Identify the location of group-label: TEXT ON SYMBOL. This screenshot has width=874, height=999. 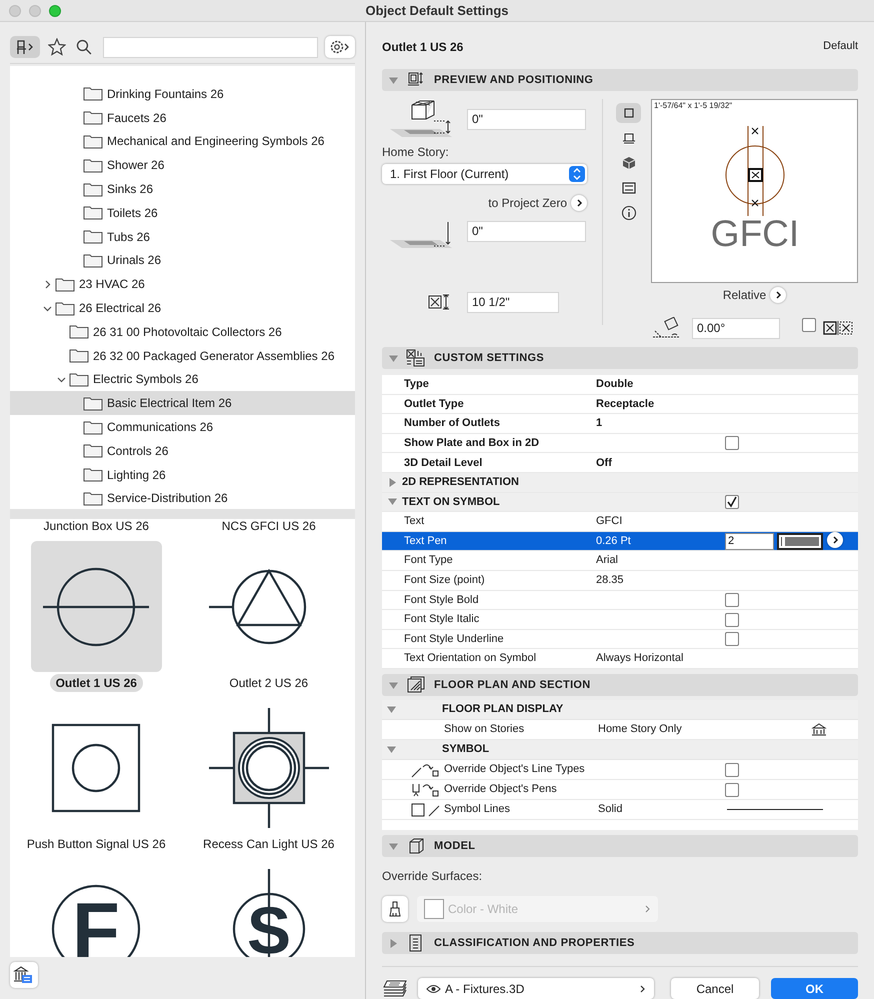
(451, 502).